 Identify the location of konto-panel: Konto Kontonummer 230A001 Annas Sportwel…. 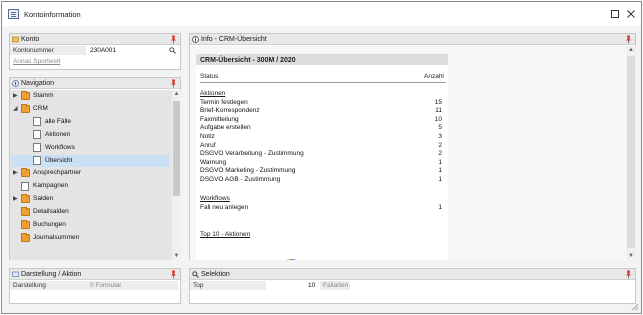
(95, 51).